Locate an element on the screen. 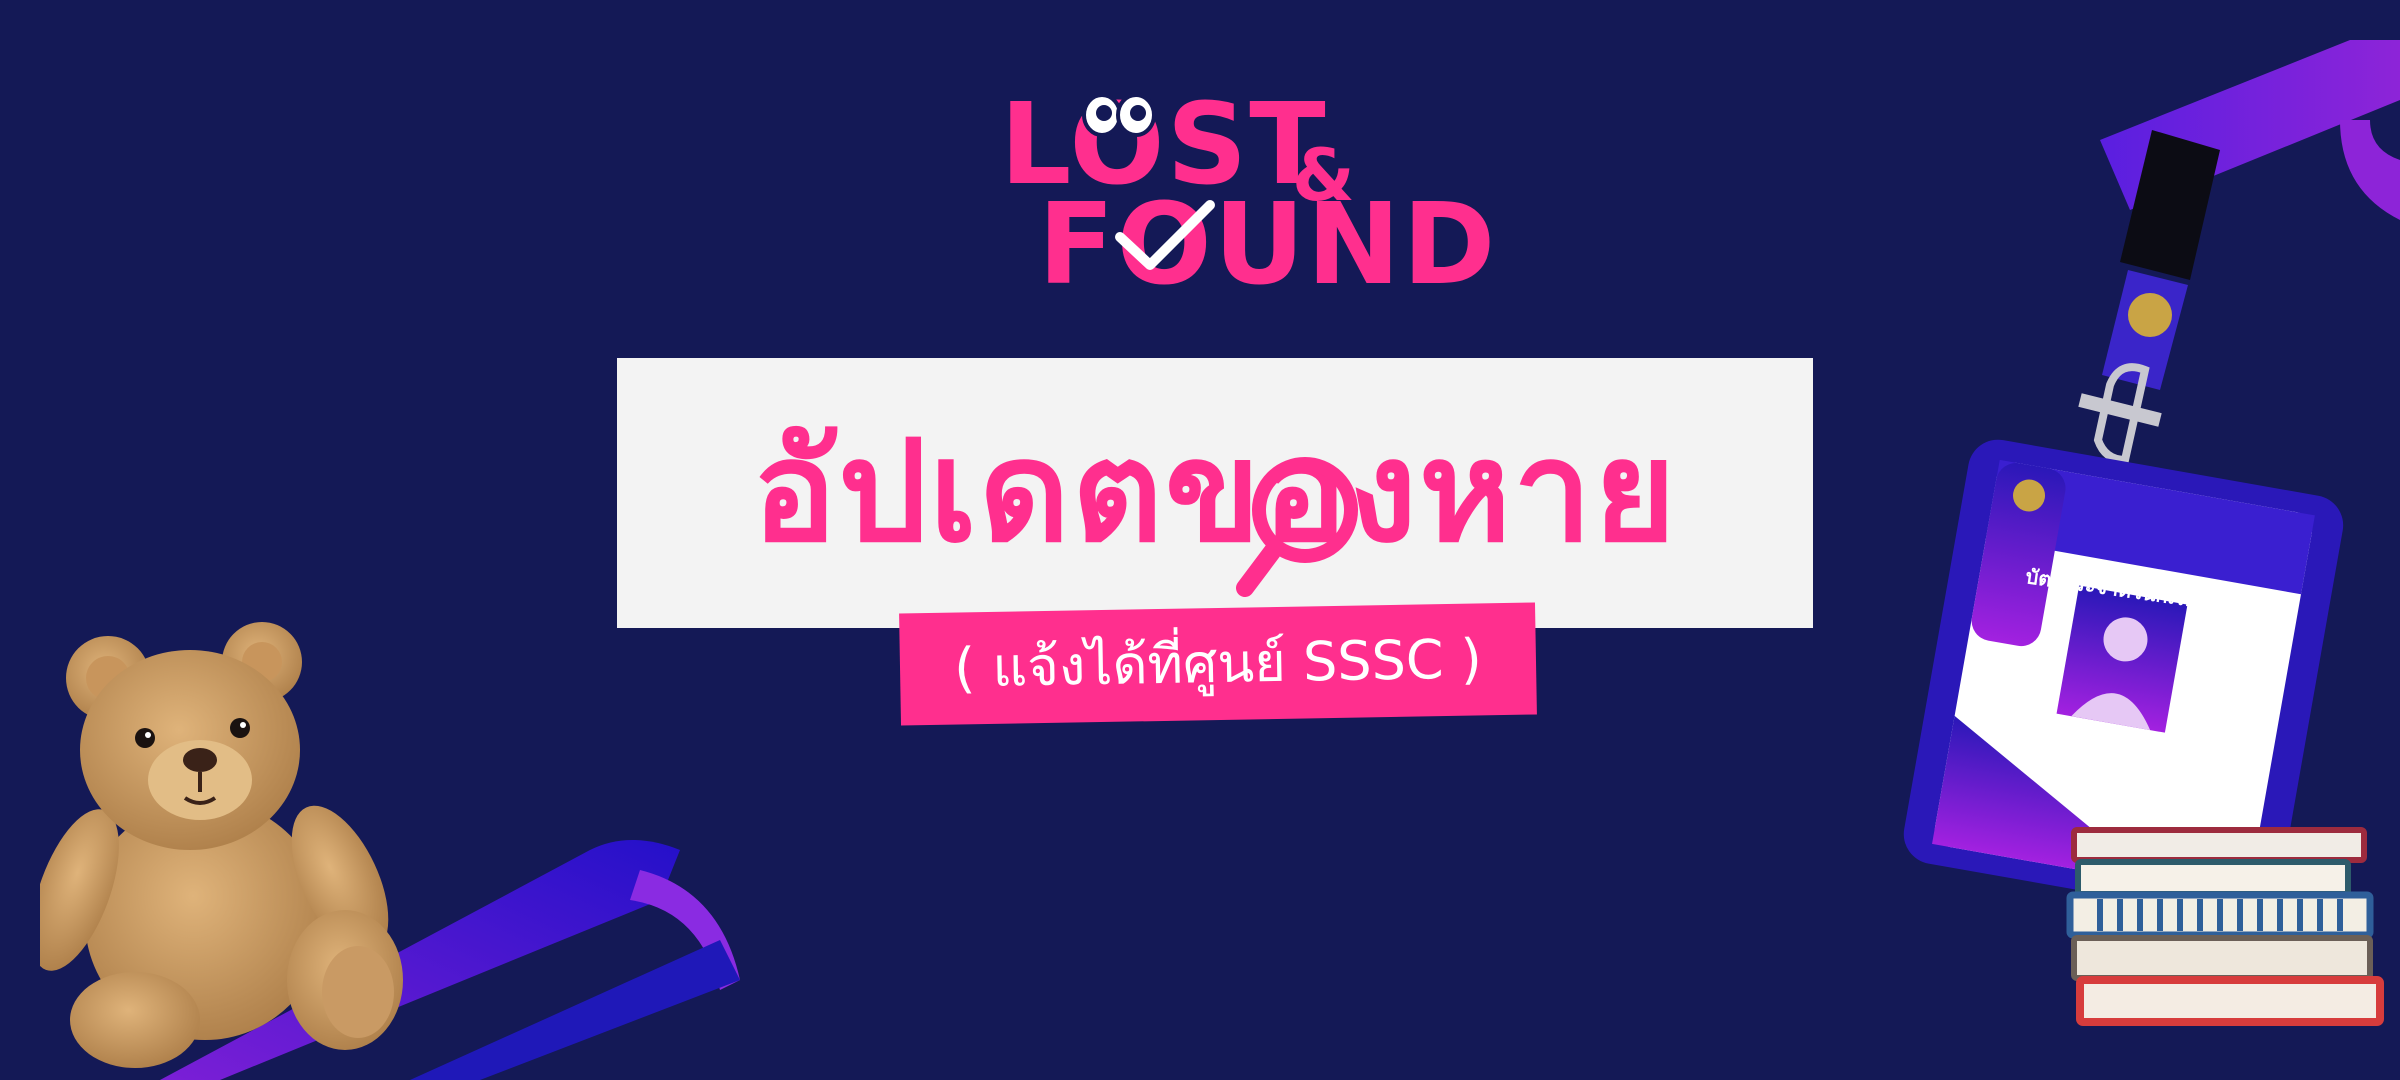  magnifier-icon is located at coordinates (1297, 527).